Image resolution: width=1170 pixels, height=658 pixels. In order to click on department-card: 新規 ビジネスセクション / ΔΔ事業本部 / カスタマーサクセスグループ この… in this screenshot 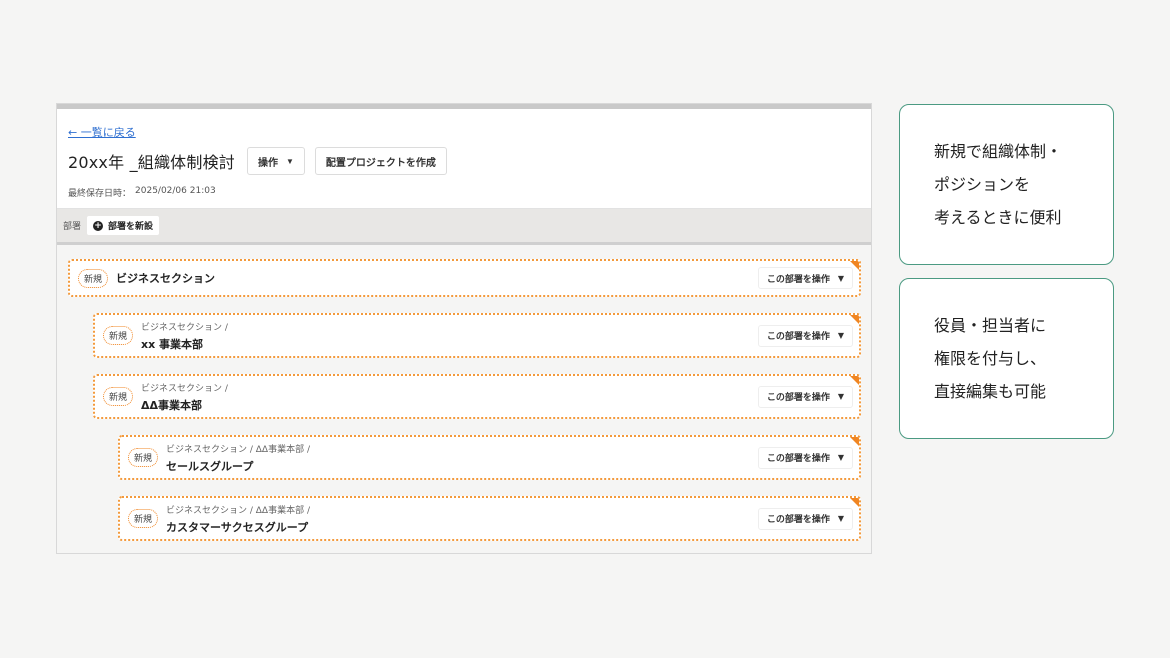, I will do `click(489, 518)`.